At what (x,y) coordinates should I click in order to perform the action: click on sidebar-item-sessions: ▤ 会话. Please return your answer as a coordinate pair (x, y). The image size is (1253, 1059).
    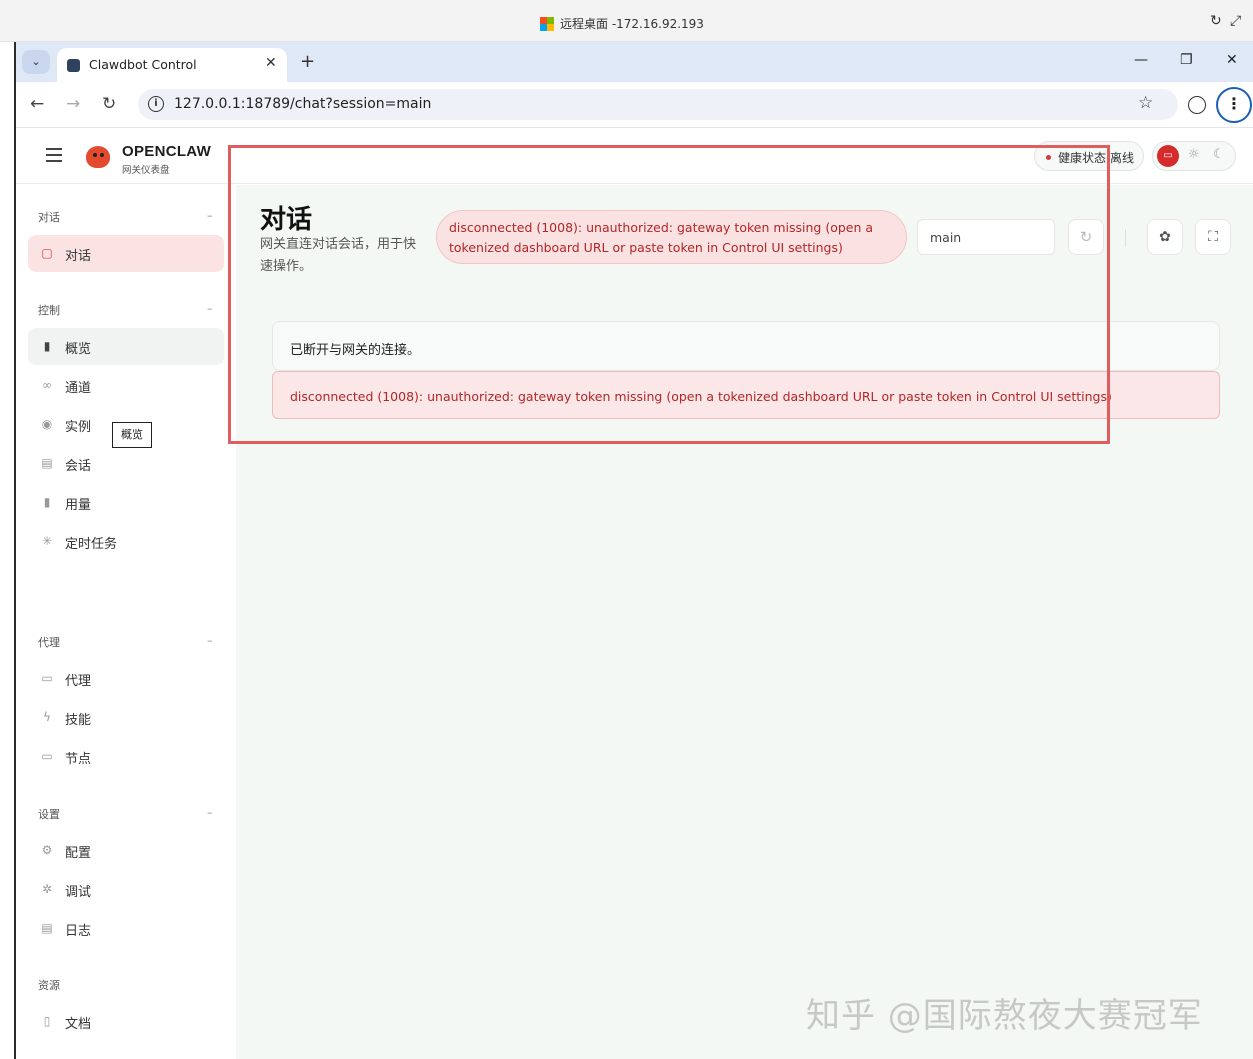
    Looking at the image, I should click on (126, 463).